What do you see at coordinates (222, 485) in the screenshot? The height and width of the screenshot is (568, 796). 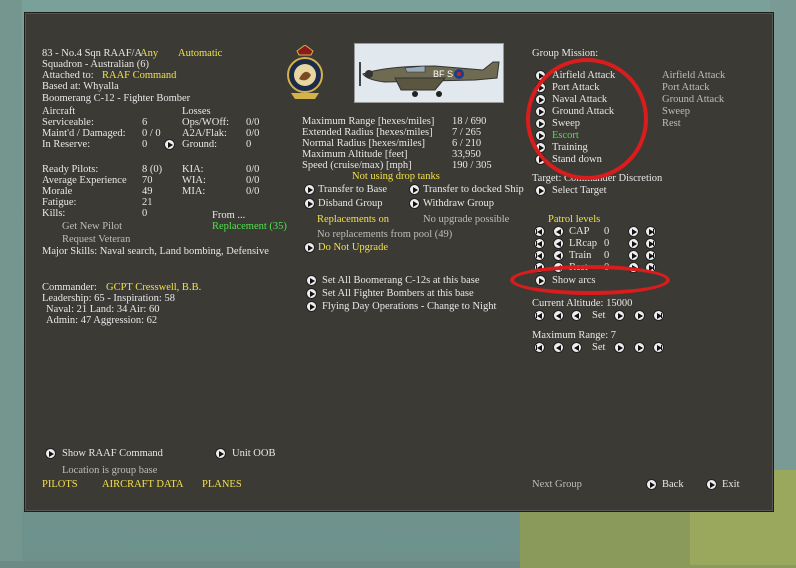 I see `planes-tab: PLANES` at bounding box center [222, 485].